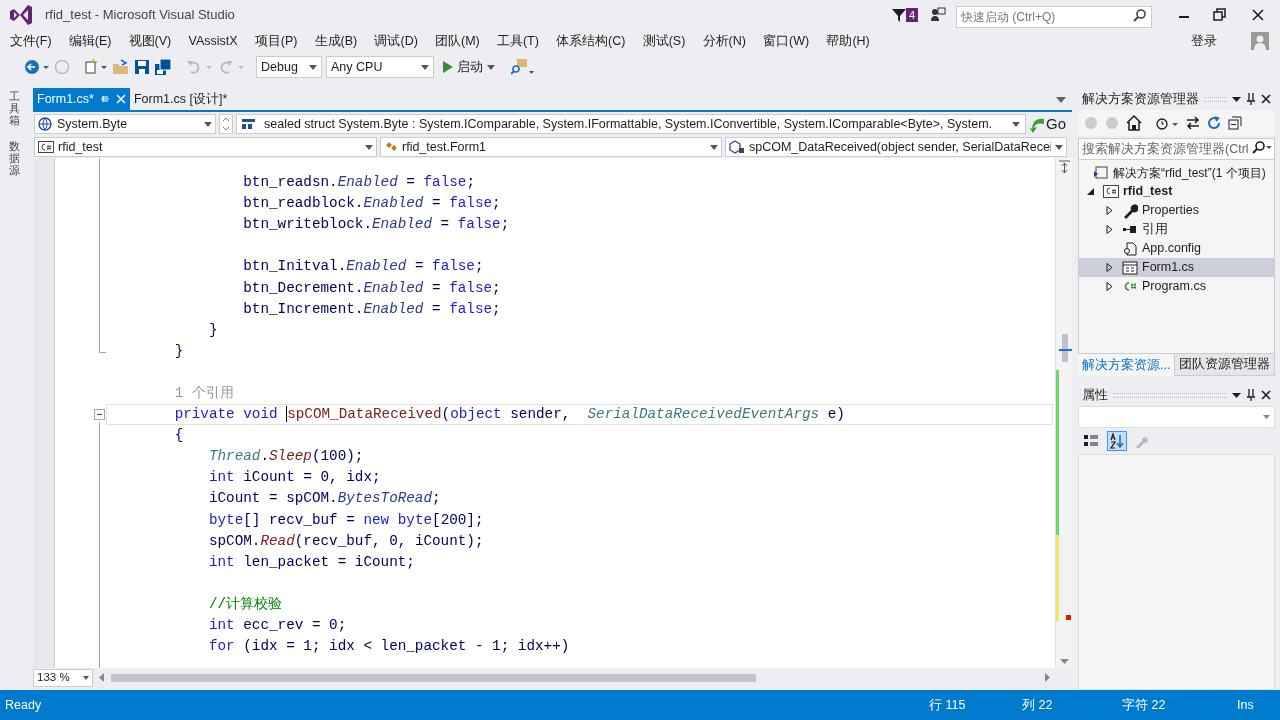 This screenshot has width=1280, height=720. Describe the element at coordinates (1204, 41) in the screenshot. I see `sign-in-link: 登录` at that location.